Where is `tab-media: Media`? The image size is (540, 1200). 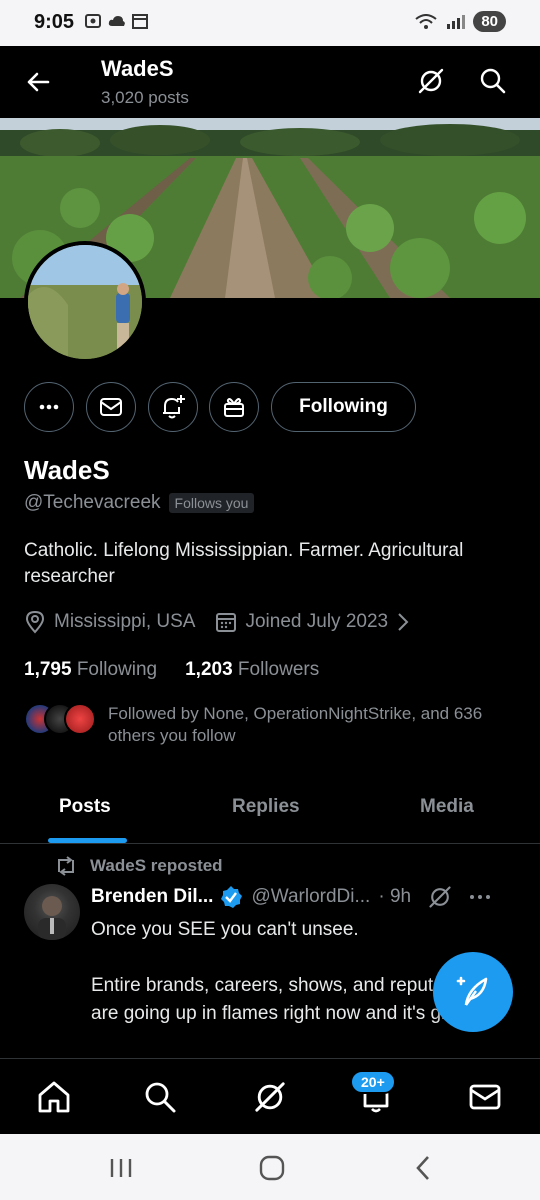
tab-media: Media is located at coordinates (447, 807).